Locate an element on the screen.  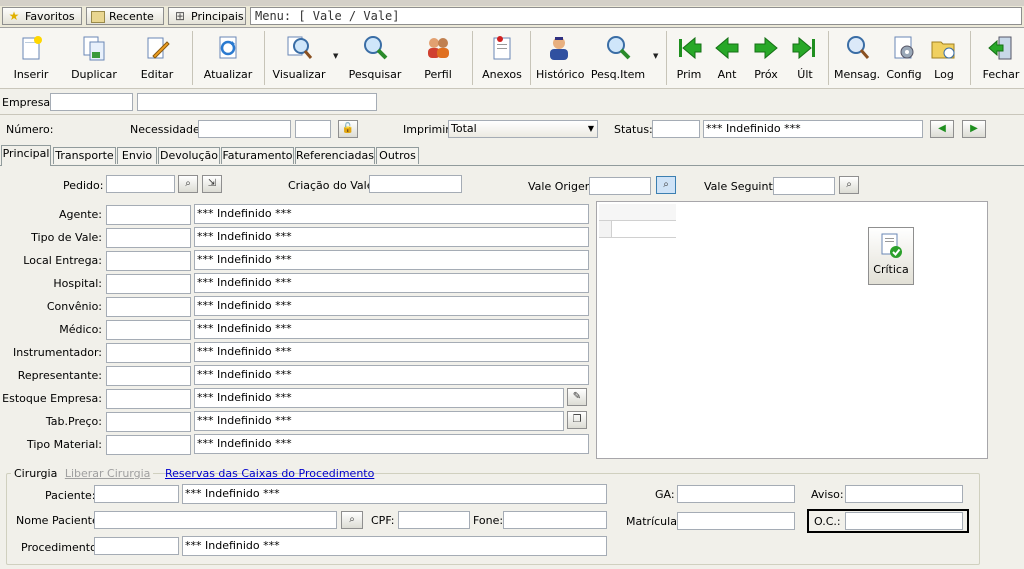
liberar-cirurgia-link: Liberar Cirurgia is located at coordinates (108, 473).